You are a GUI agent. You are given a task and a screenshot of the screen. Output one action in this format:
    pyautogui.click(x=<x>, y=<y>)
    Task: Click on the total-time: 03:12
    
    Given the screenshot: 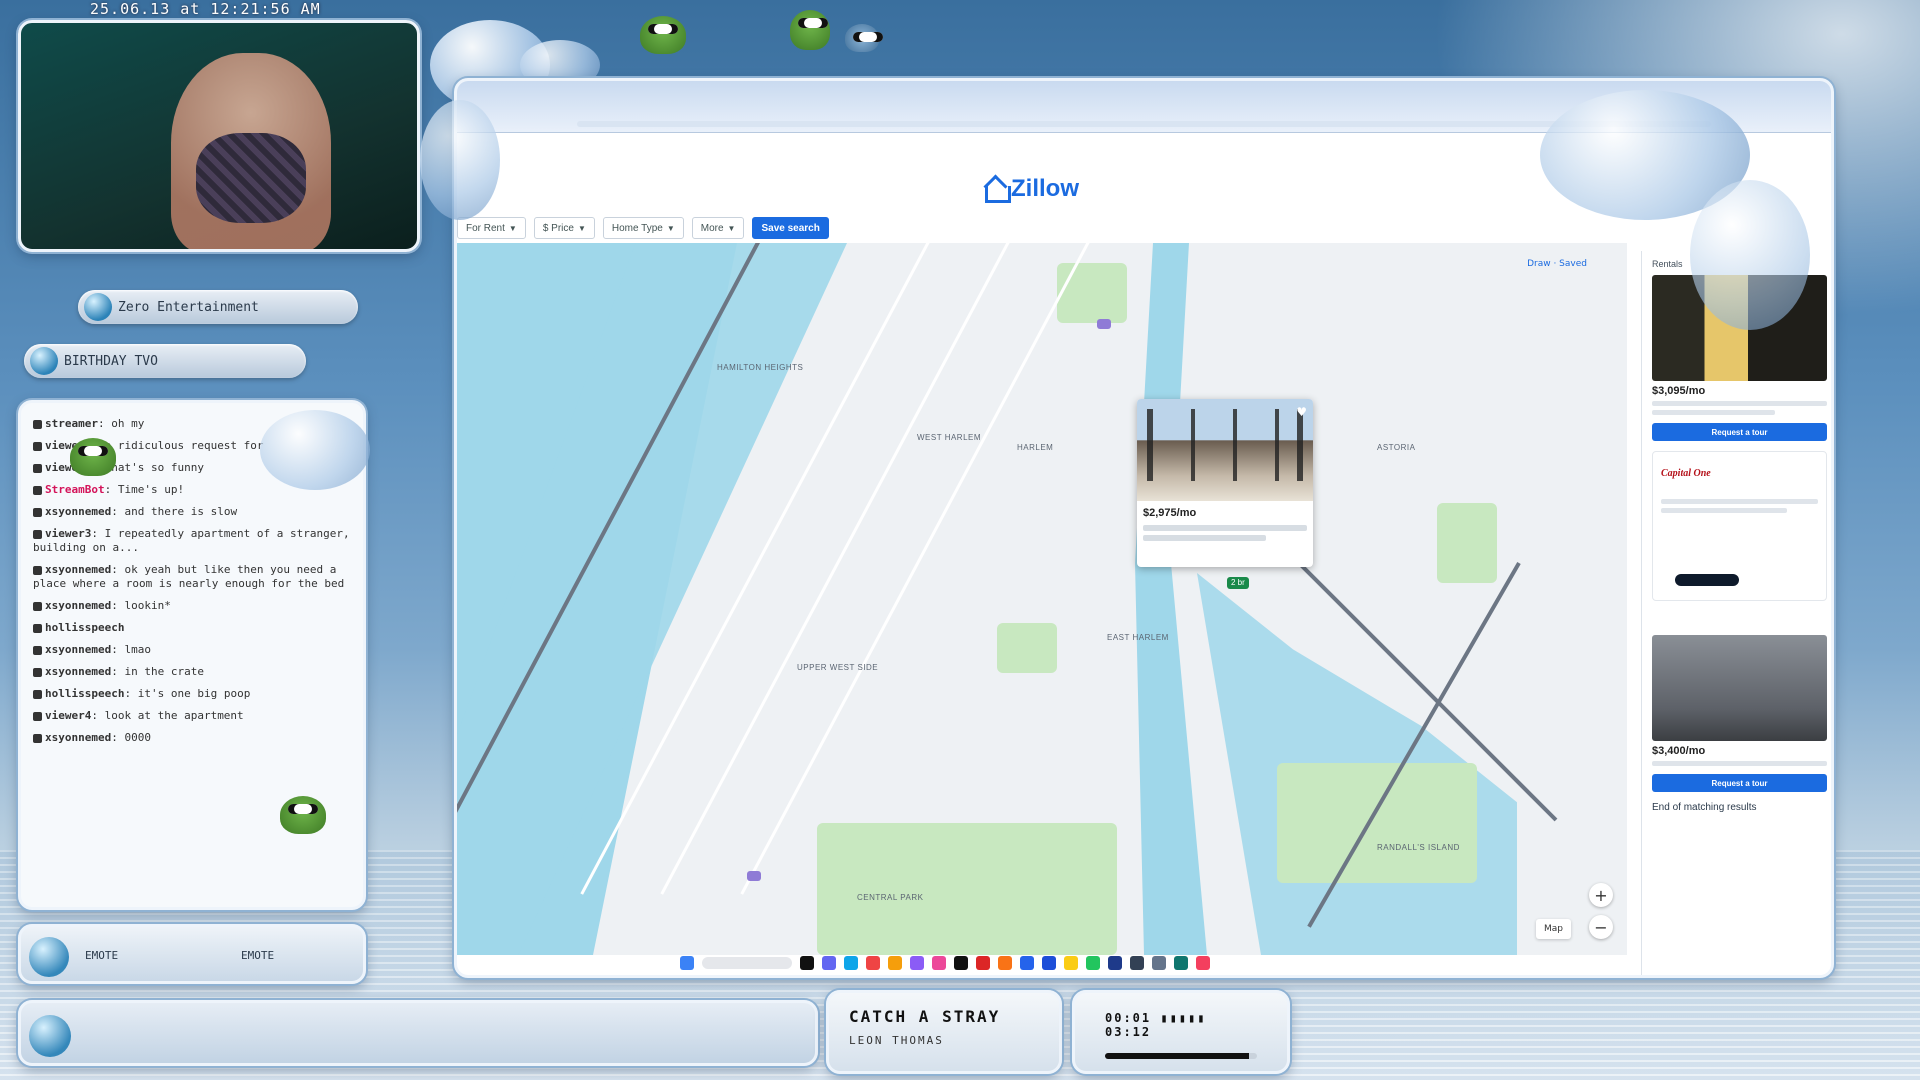 What is the action you would take?
    pyautogui.click(x=1128, y=1032)
    